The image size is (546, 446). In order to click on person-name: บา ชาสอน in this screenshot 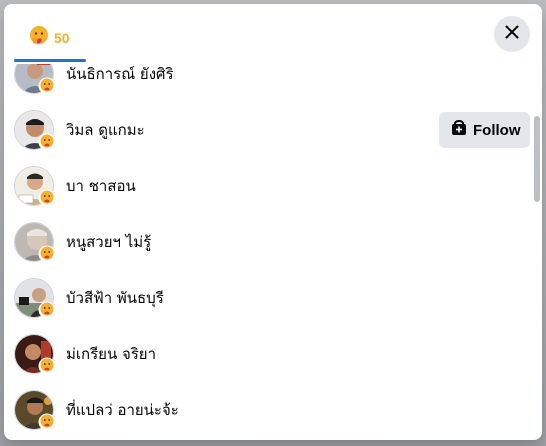, I will do `click(101, 186)`.